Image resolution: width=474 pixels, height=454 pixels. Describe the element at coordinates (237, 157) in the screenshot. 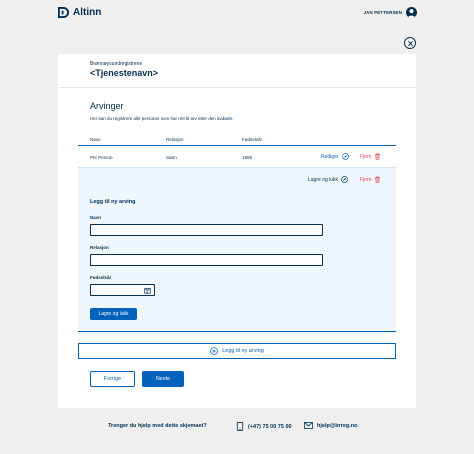

I see `table-row: Per Person Sønn 1968 Rediger Fjern` at that location.